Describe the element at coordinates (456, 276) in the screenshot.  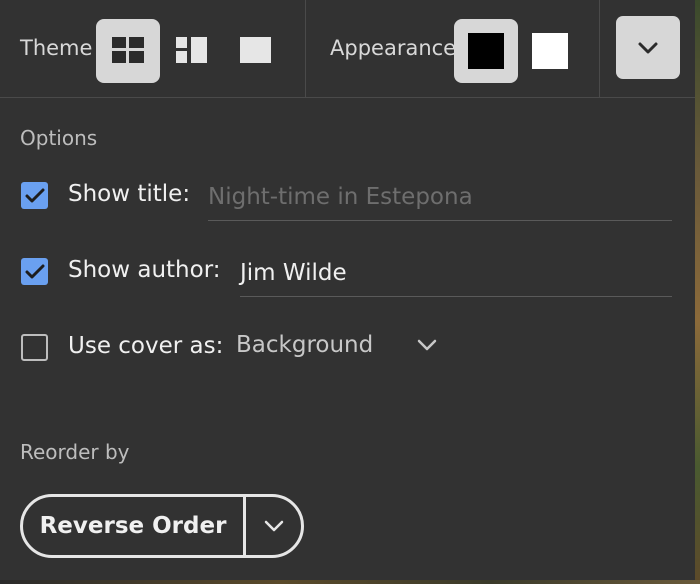
I see `author-input: Jim Wilde` at that location.